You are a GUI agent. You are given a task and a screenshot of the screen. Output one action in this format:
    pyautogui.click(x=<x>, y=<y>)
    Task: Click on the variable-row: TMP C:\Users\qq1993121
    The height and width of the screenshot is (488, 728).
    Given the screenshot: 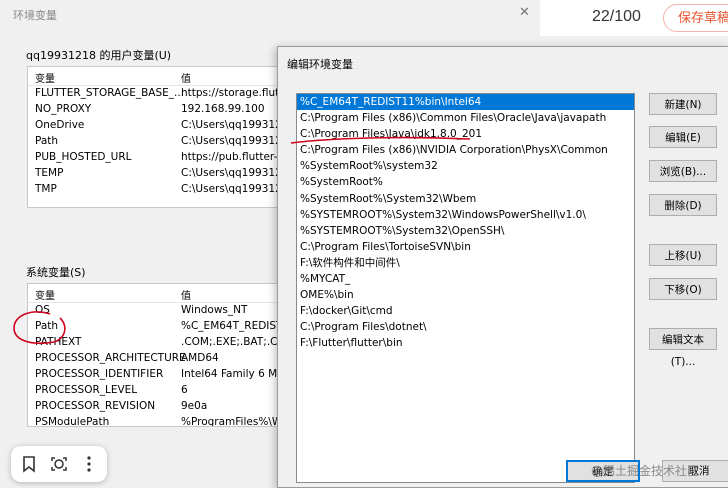 What is the action you would take?
    pyautogui.click(x=159, y=190)
    